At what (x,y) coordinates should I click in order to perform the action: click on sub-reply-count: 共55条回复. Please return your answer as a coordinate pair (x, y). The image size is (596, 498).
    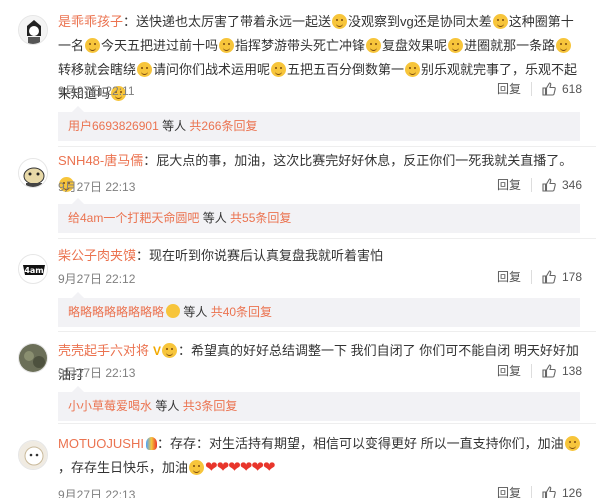
    Looking at the image, I should click on (260, 218).